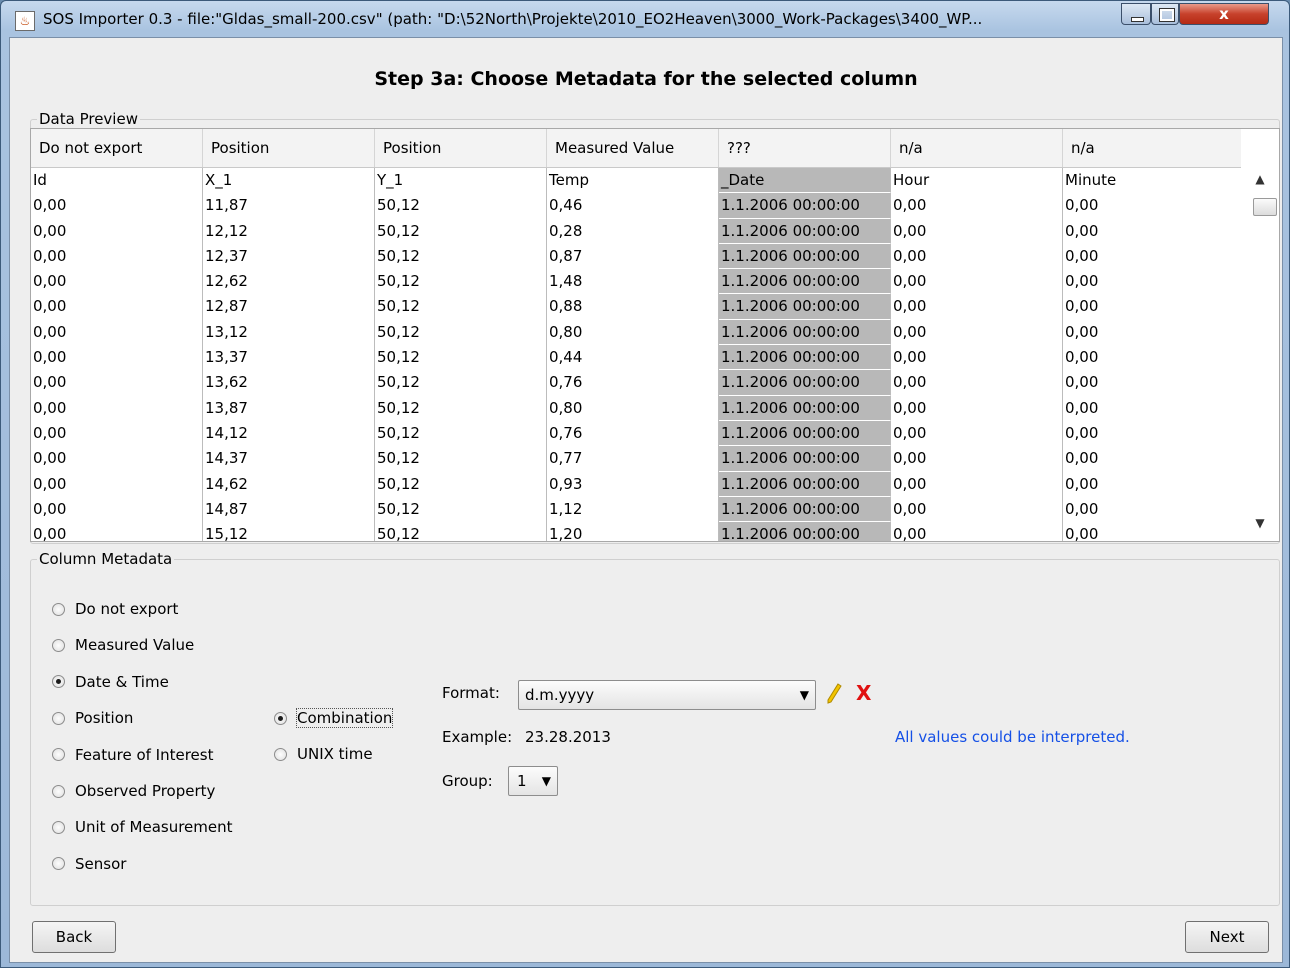  What do you see at coordinates (1260, 182) in the screenshot?
I see `scroll-up-icon: ▲` at bounding box center [1260, 182].